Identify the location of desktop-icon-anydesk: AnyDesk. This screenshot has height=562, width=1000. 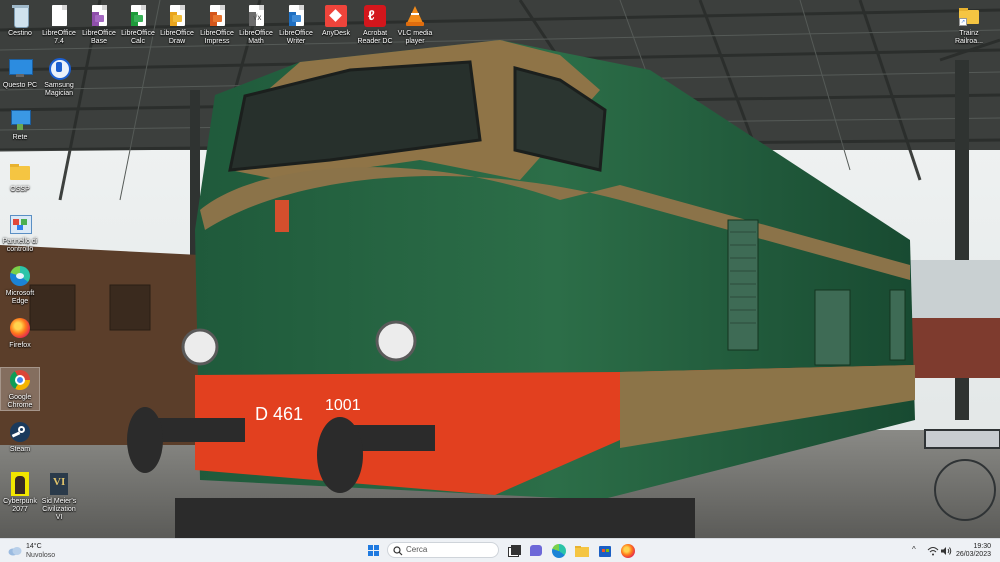
(336, 21).